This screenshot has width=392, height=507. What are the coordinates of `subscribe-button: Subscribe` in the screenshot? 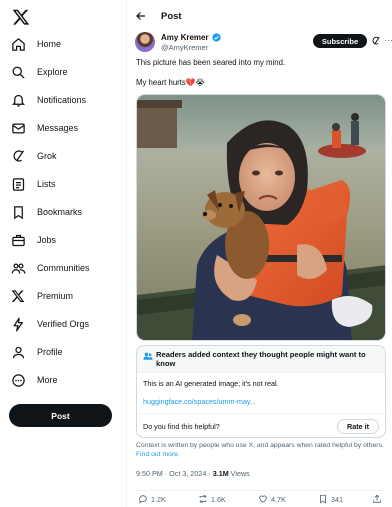 It's located at (340, 41).